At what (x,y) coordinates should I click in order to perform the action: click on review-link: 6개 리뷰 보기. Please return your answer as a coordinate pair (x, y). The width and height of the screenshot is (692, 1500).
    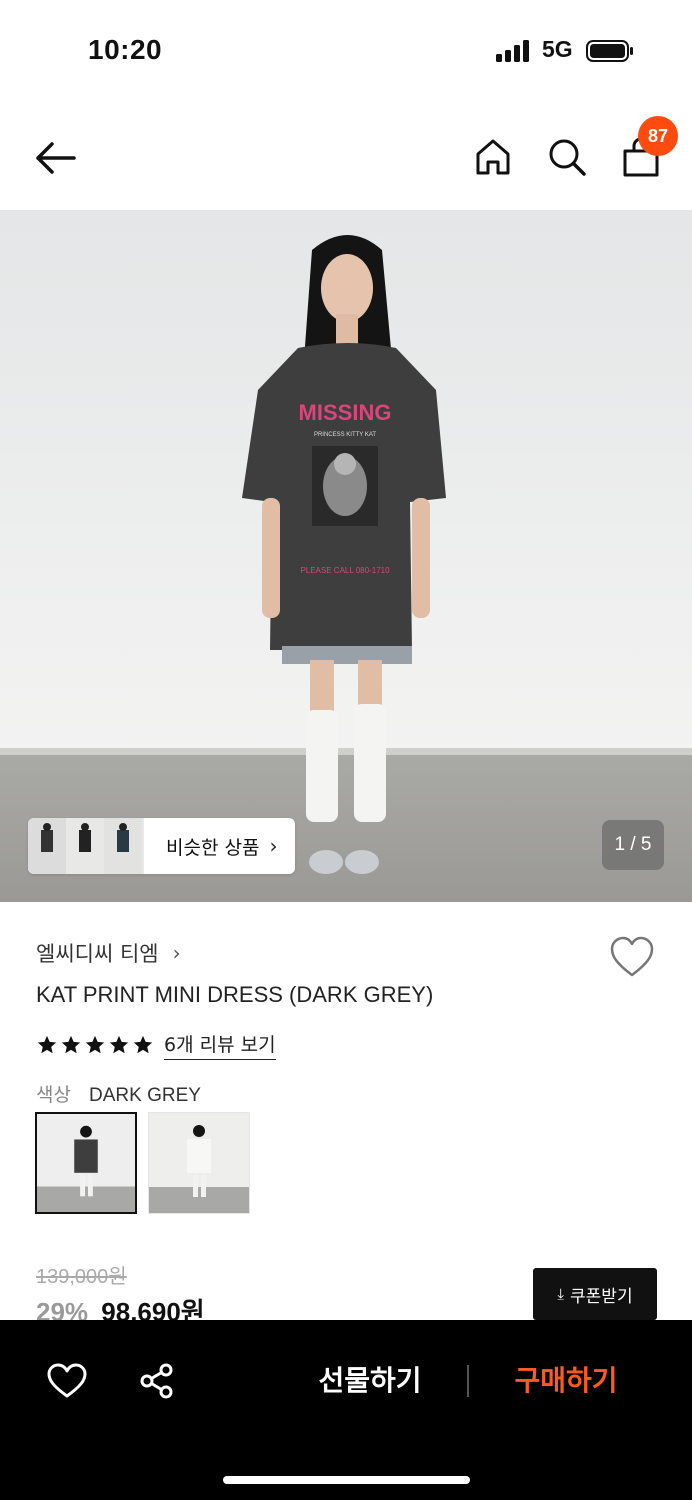
    Looking at the image, I should click on (220, 1045).